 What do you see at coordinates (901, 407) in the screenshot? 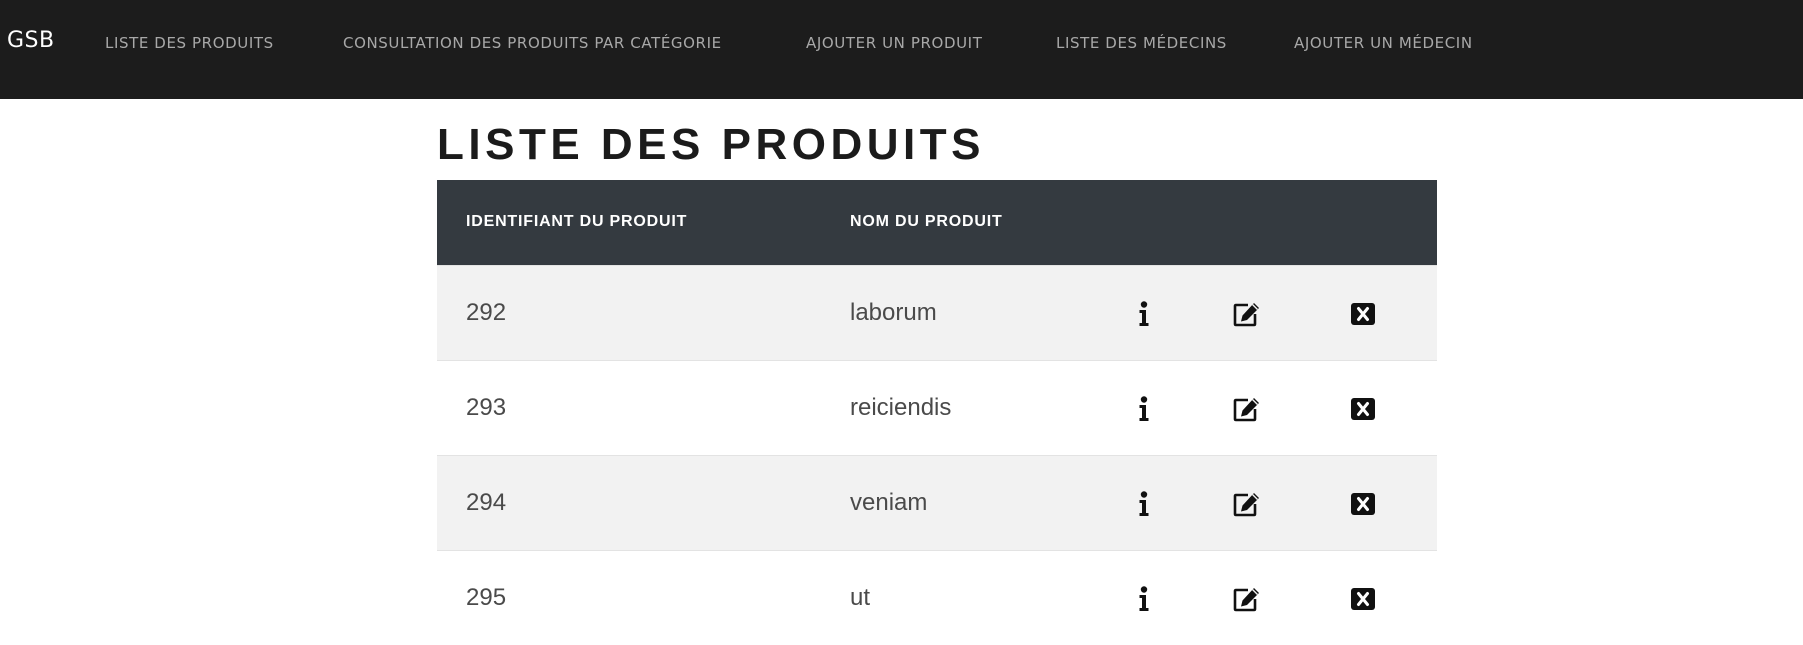
I see `product-name-cell: reiciendis` at bounding box center [901, 407].